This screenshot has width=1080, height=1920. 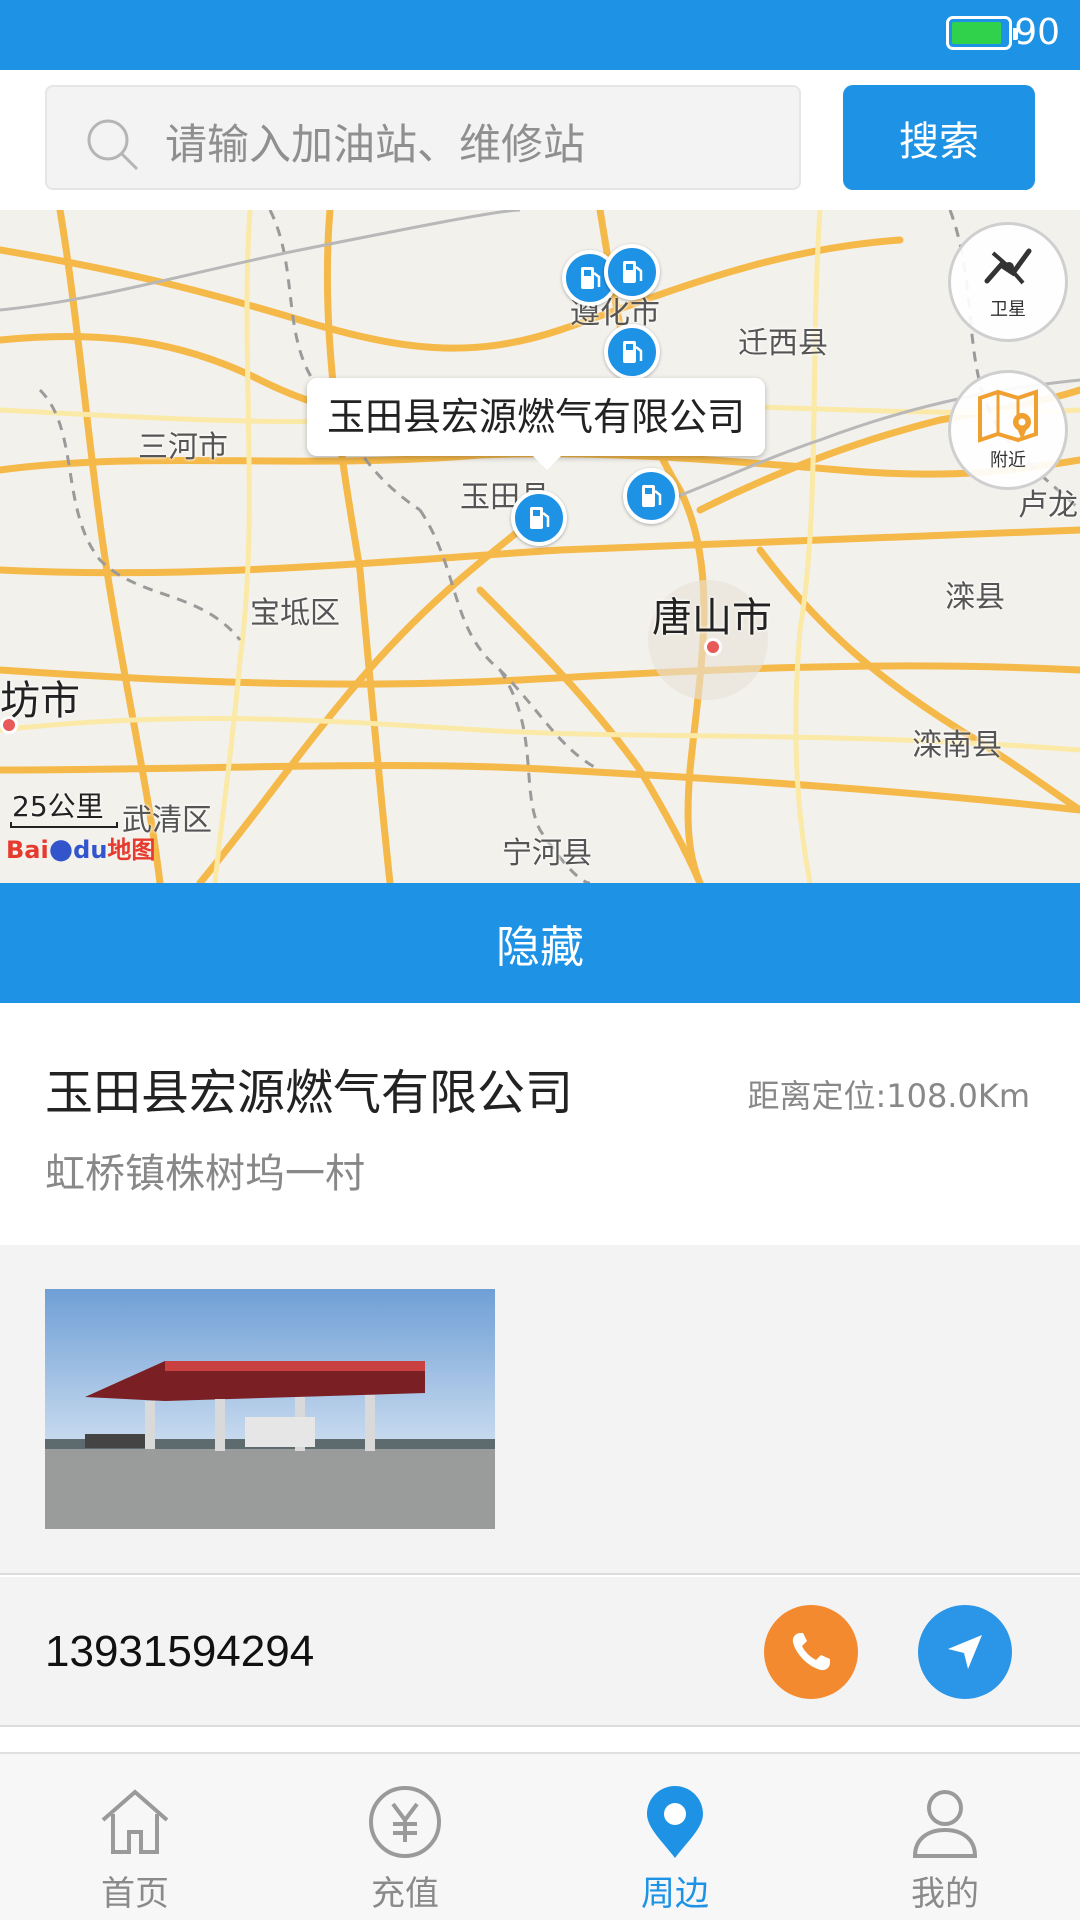 I want to click on nearby-label: 附近, so click(x=1008, y=460).